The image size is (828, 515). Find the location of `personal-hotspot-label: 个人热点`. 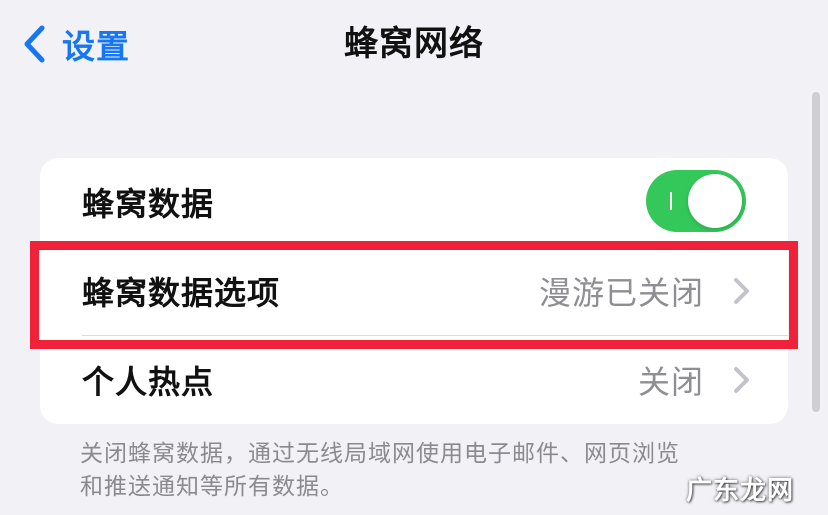

personal-hotspot-label: 个人热点 is located at coordinates (148, 382).